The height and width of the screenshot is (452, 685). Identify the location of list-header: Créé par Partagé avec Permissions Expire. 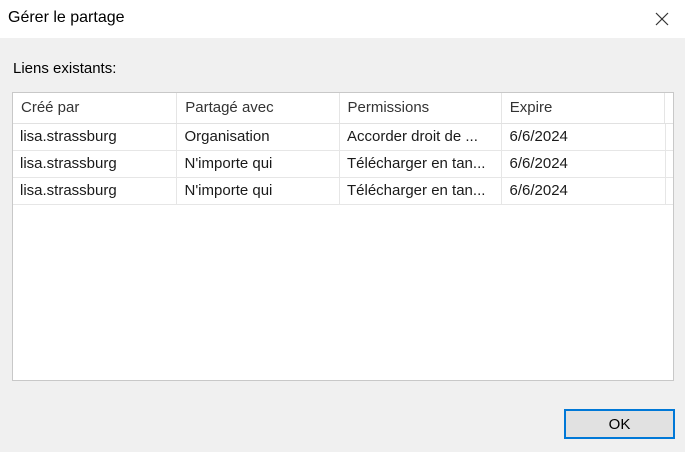
(343, 108).